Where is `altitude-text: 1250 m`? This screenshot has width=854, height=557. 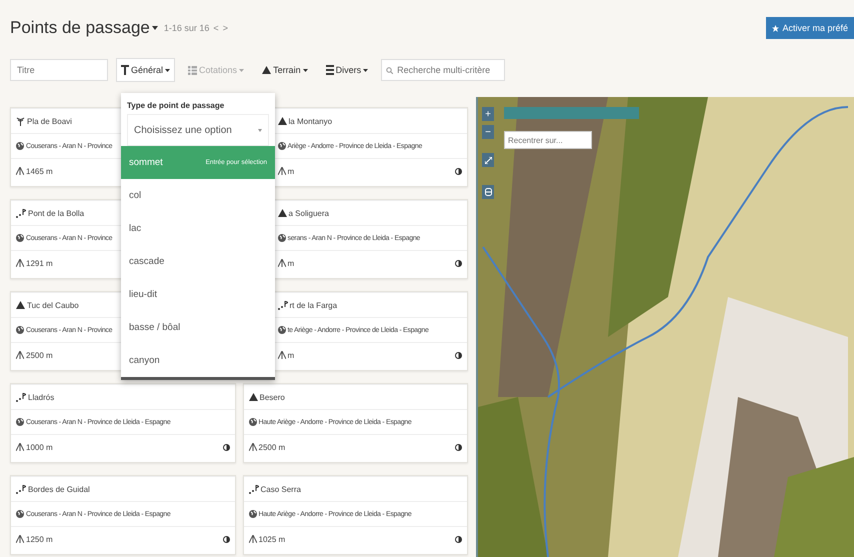
altitude-text: 1250 m is located at coordinates (39, 539).